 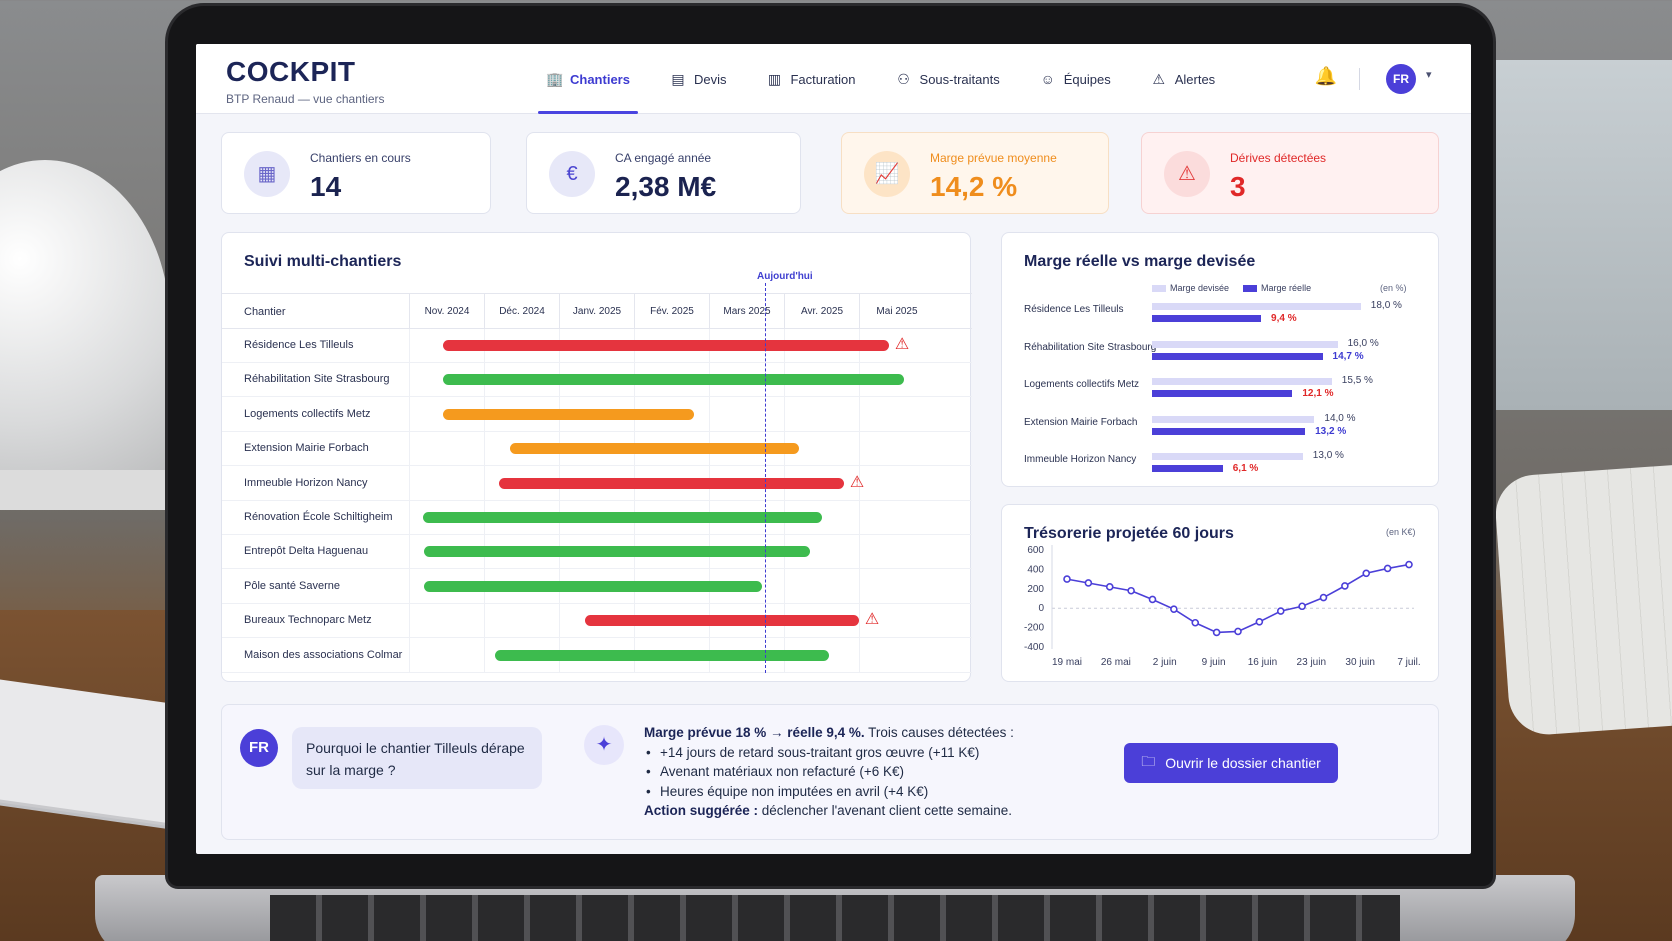 What do you see at coordinates (572, 174) in the screenshot?
I see `euro-icon: €` at bounding box center [572, 174].